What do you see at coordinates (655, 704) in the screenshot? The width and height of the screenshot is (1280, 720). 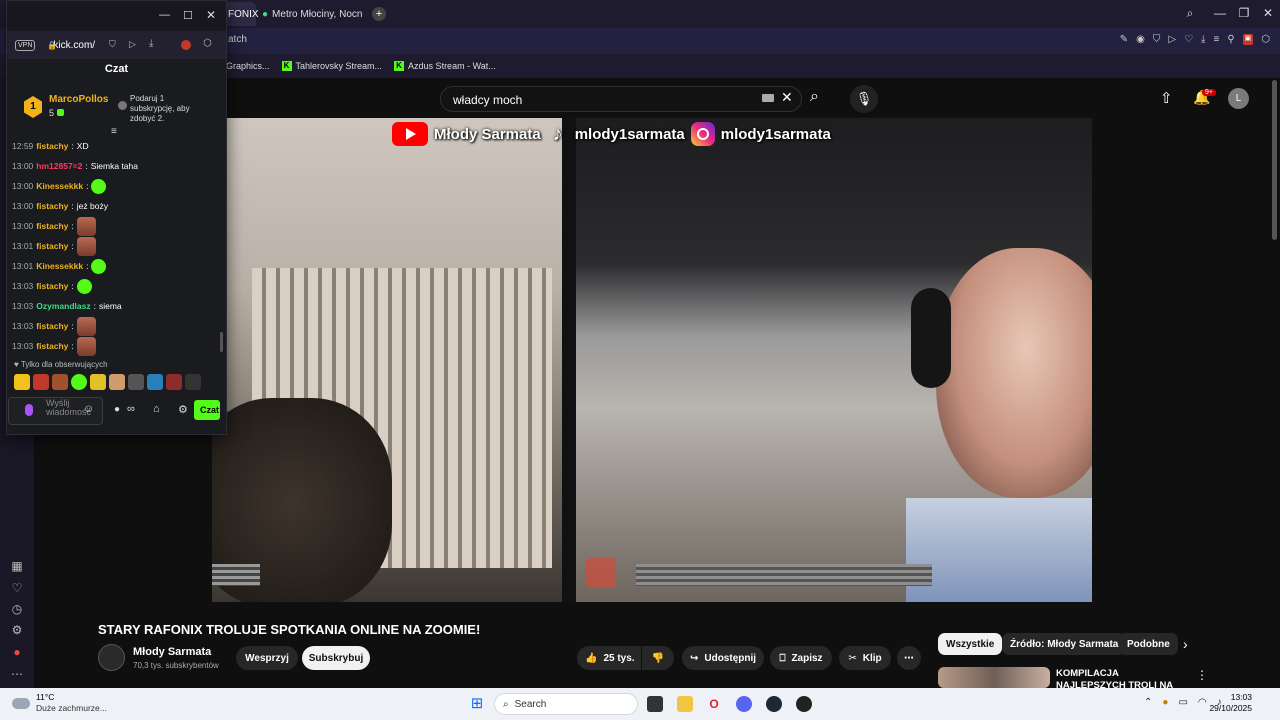 I see `task-view-icon` at bounding box center [655, 704].